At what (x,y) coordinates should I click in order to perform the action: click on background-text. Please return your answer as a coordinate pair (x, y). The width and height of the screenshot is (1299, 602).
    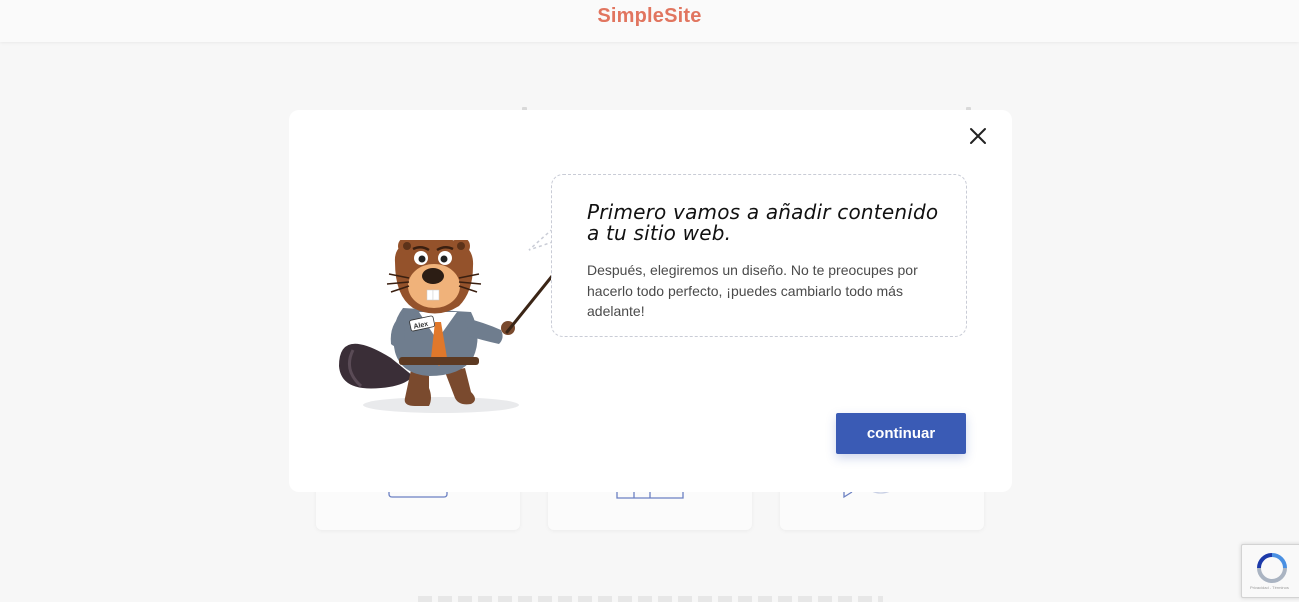
    Looking at the image, I should click on (650, 599).